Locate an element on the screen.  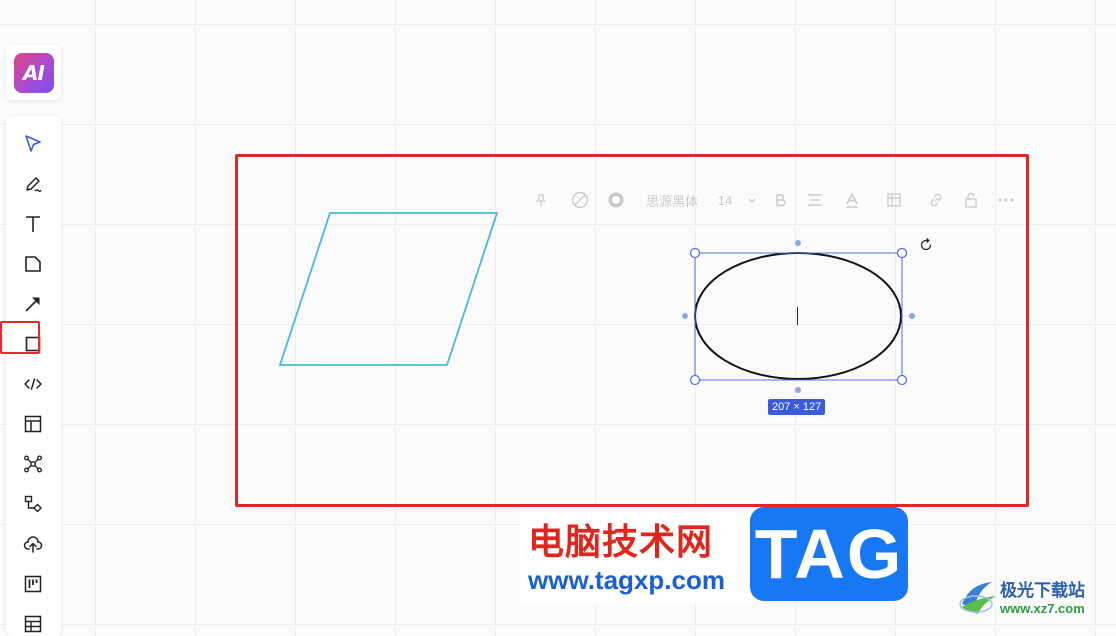
watermark-cn-text: 电脑技术网 is located at coordinates (621, 542).